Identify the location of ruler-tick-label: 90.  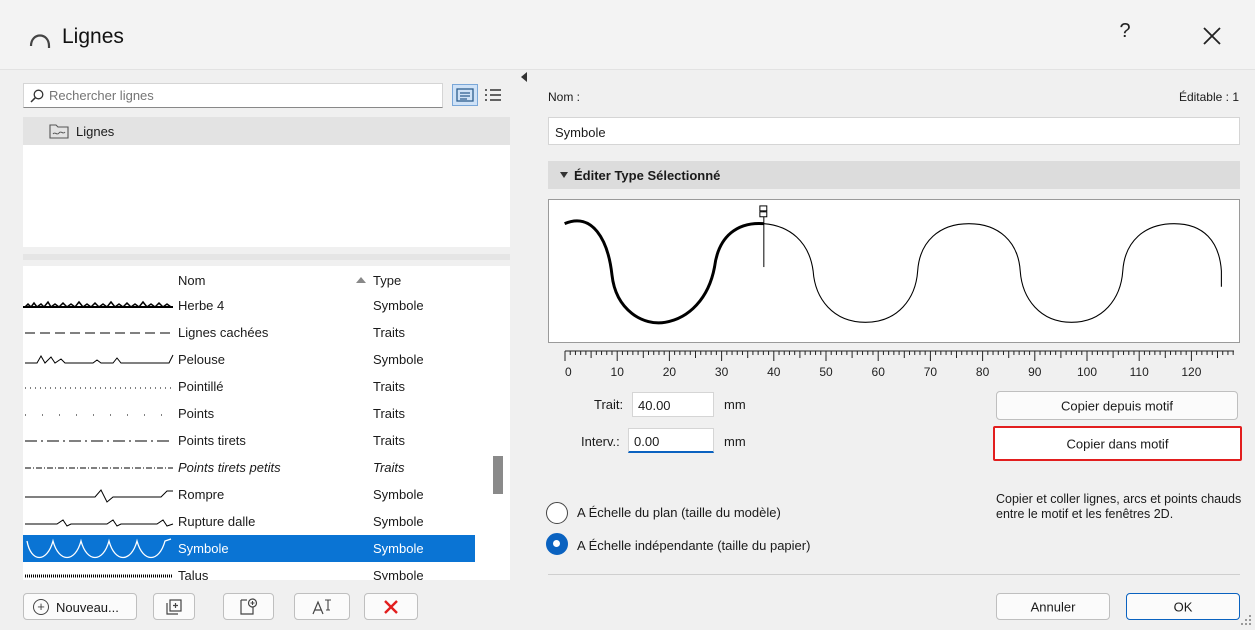
(1035, 372).